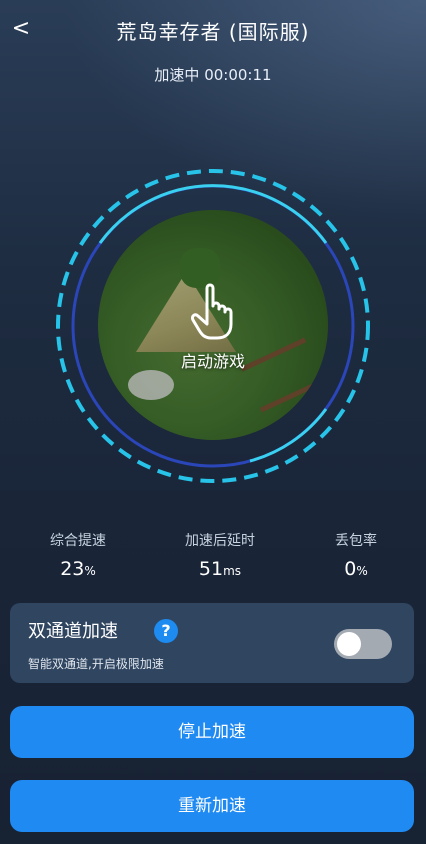 The width and height of the screenshot is (426, 844). Describe the element at coordinates (220, 541) in the screenshot. I see `stat-latency-label: 加速后延时` at that location.